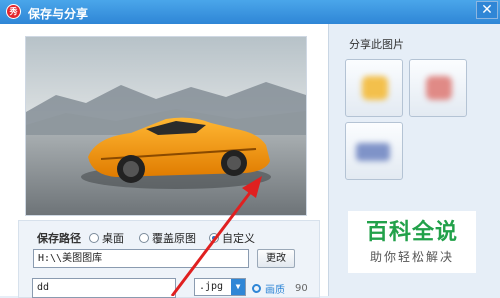 The image size is (500, 298). I want to click on share-title: 分享此图片, so click(376, 44).